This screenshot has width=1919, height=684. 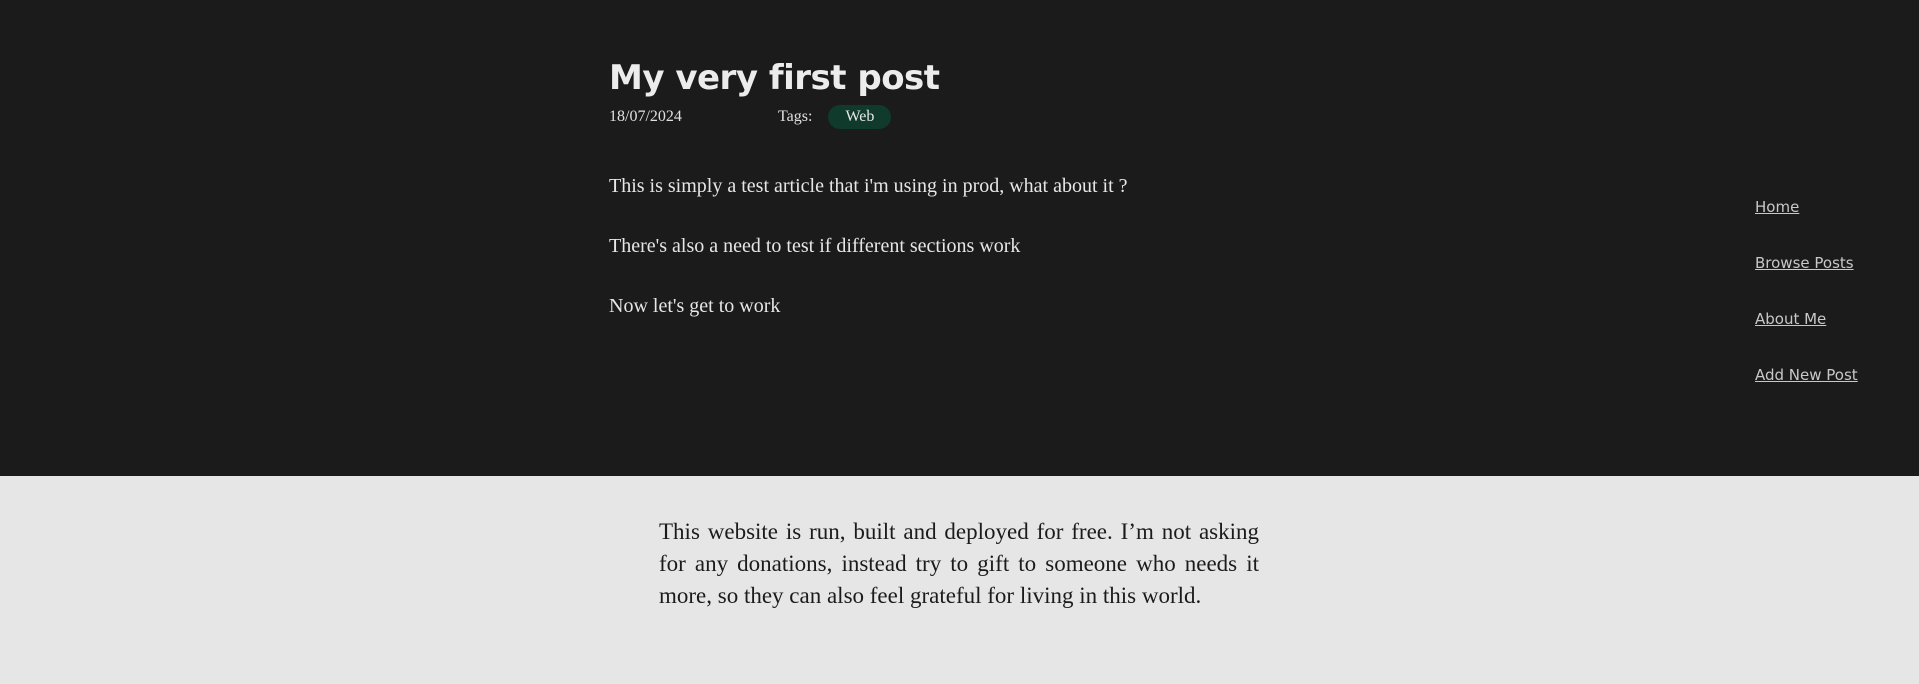 I want to click on nav-link-browse-posts: Browse Posts, so click(x=1806, y=263).